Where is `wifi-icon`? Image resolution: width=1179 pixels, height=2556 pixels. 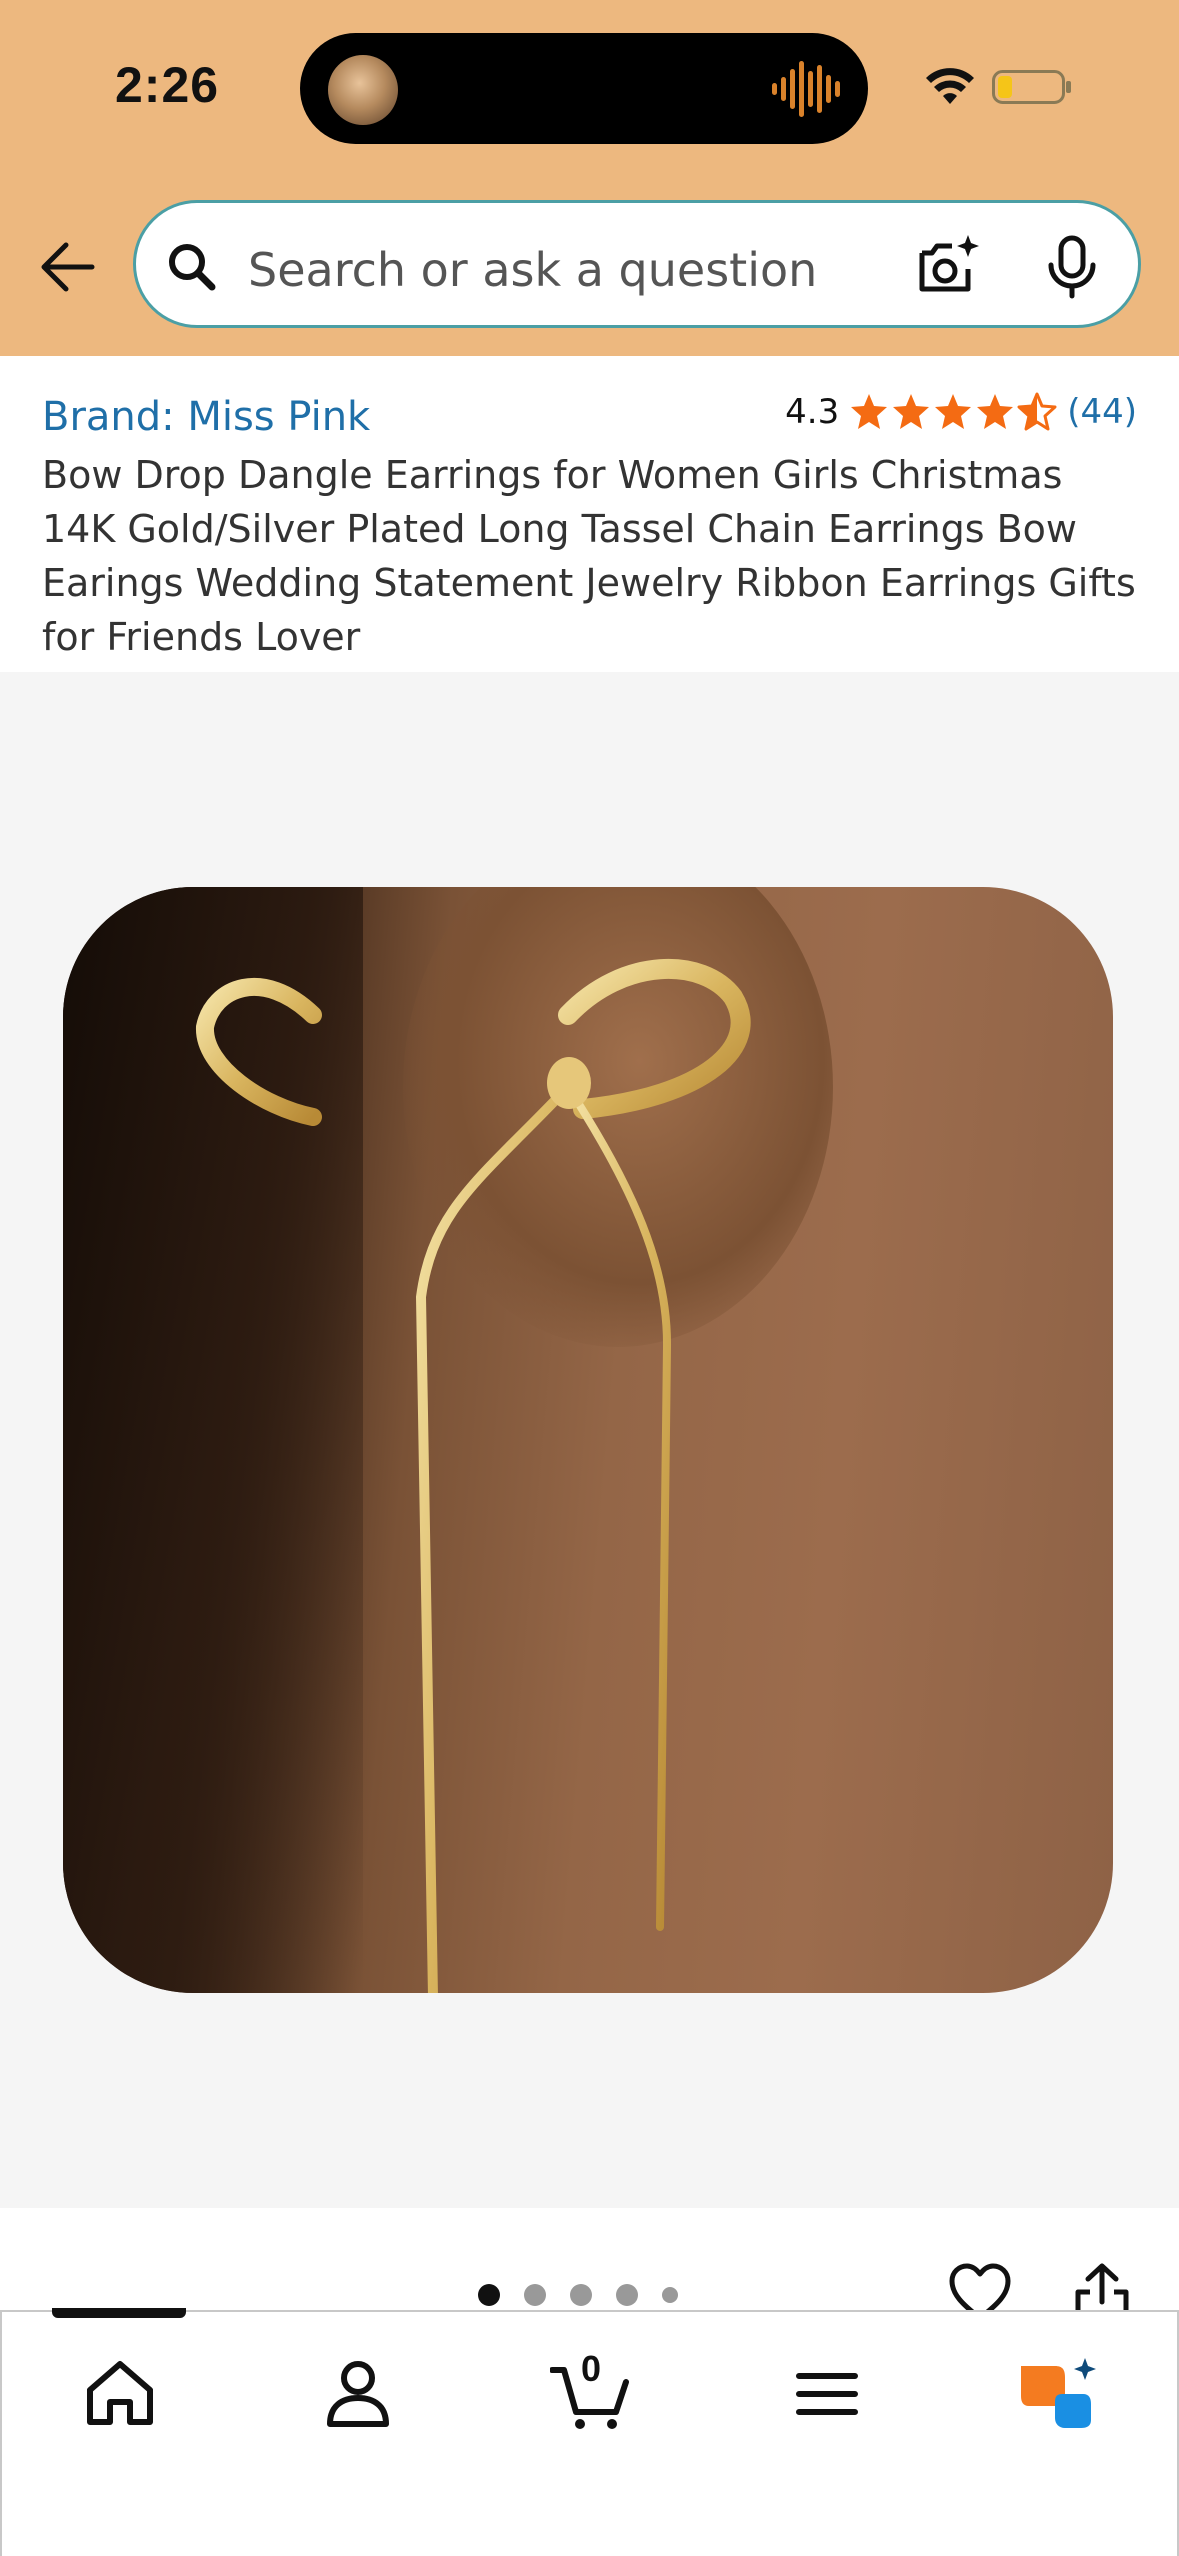 wifi-icon is located at coordinates (950, 86).